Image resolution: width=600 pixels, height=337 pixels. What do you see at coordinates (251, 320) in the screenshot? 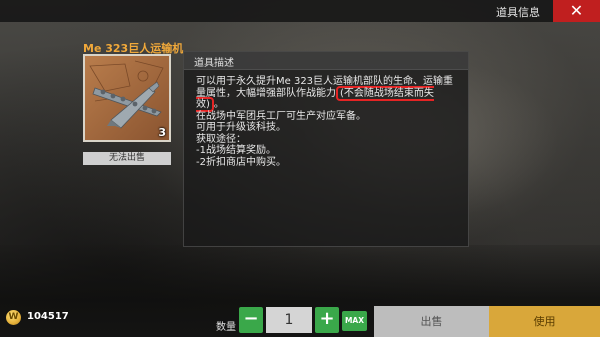
I see `quantity-minus-button: −` at bounding box center [251, 320].